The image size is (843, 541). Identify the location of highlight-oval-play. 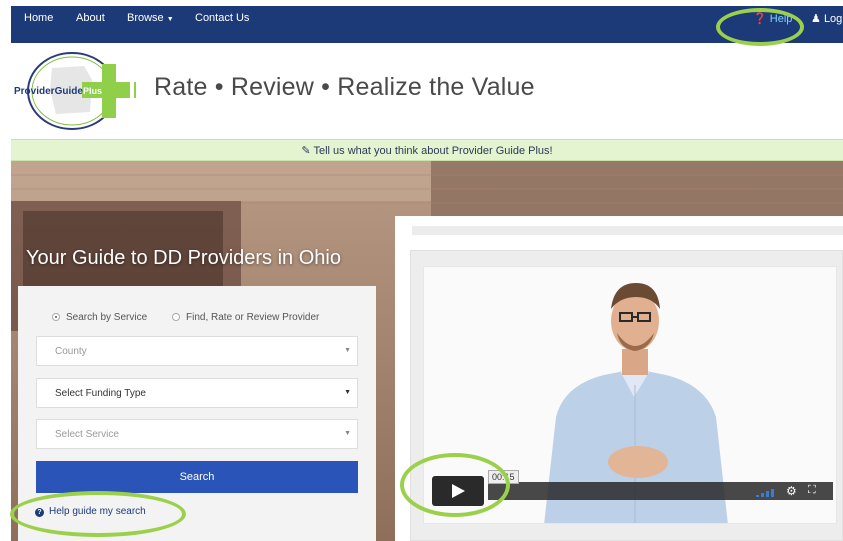
(455, 485).